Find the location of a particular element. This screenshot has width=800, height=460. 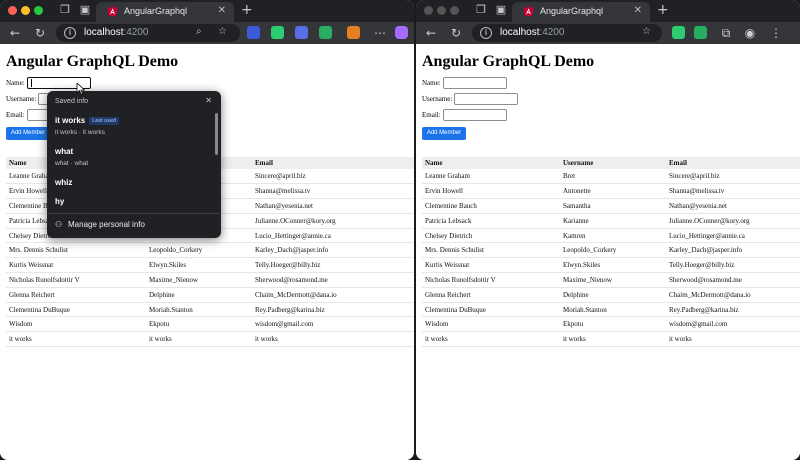

autofill-item: whiz is located at coordinates (130, 182).